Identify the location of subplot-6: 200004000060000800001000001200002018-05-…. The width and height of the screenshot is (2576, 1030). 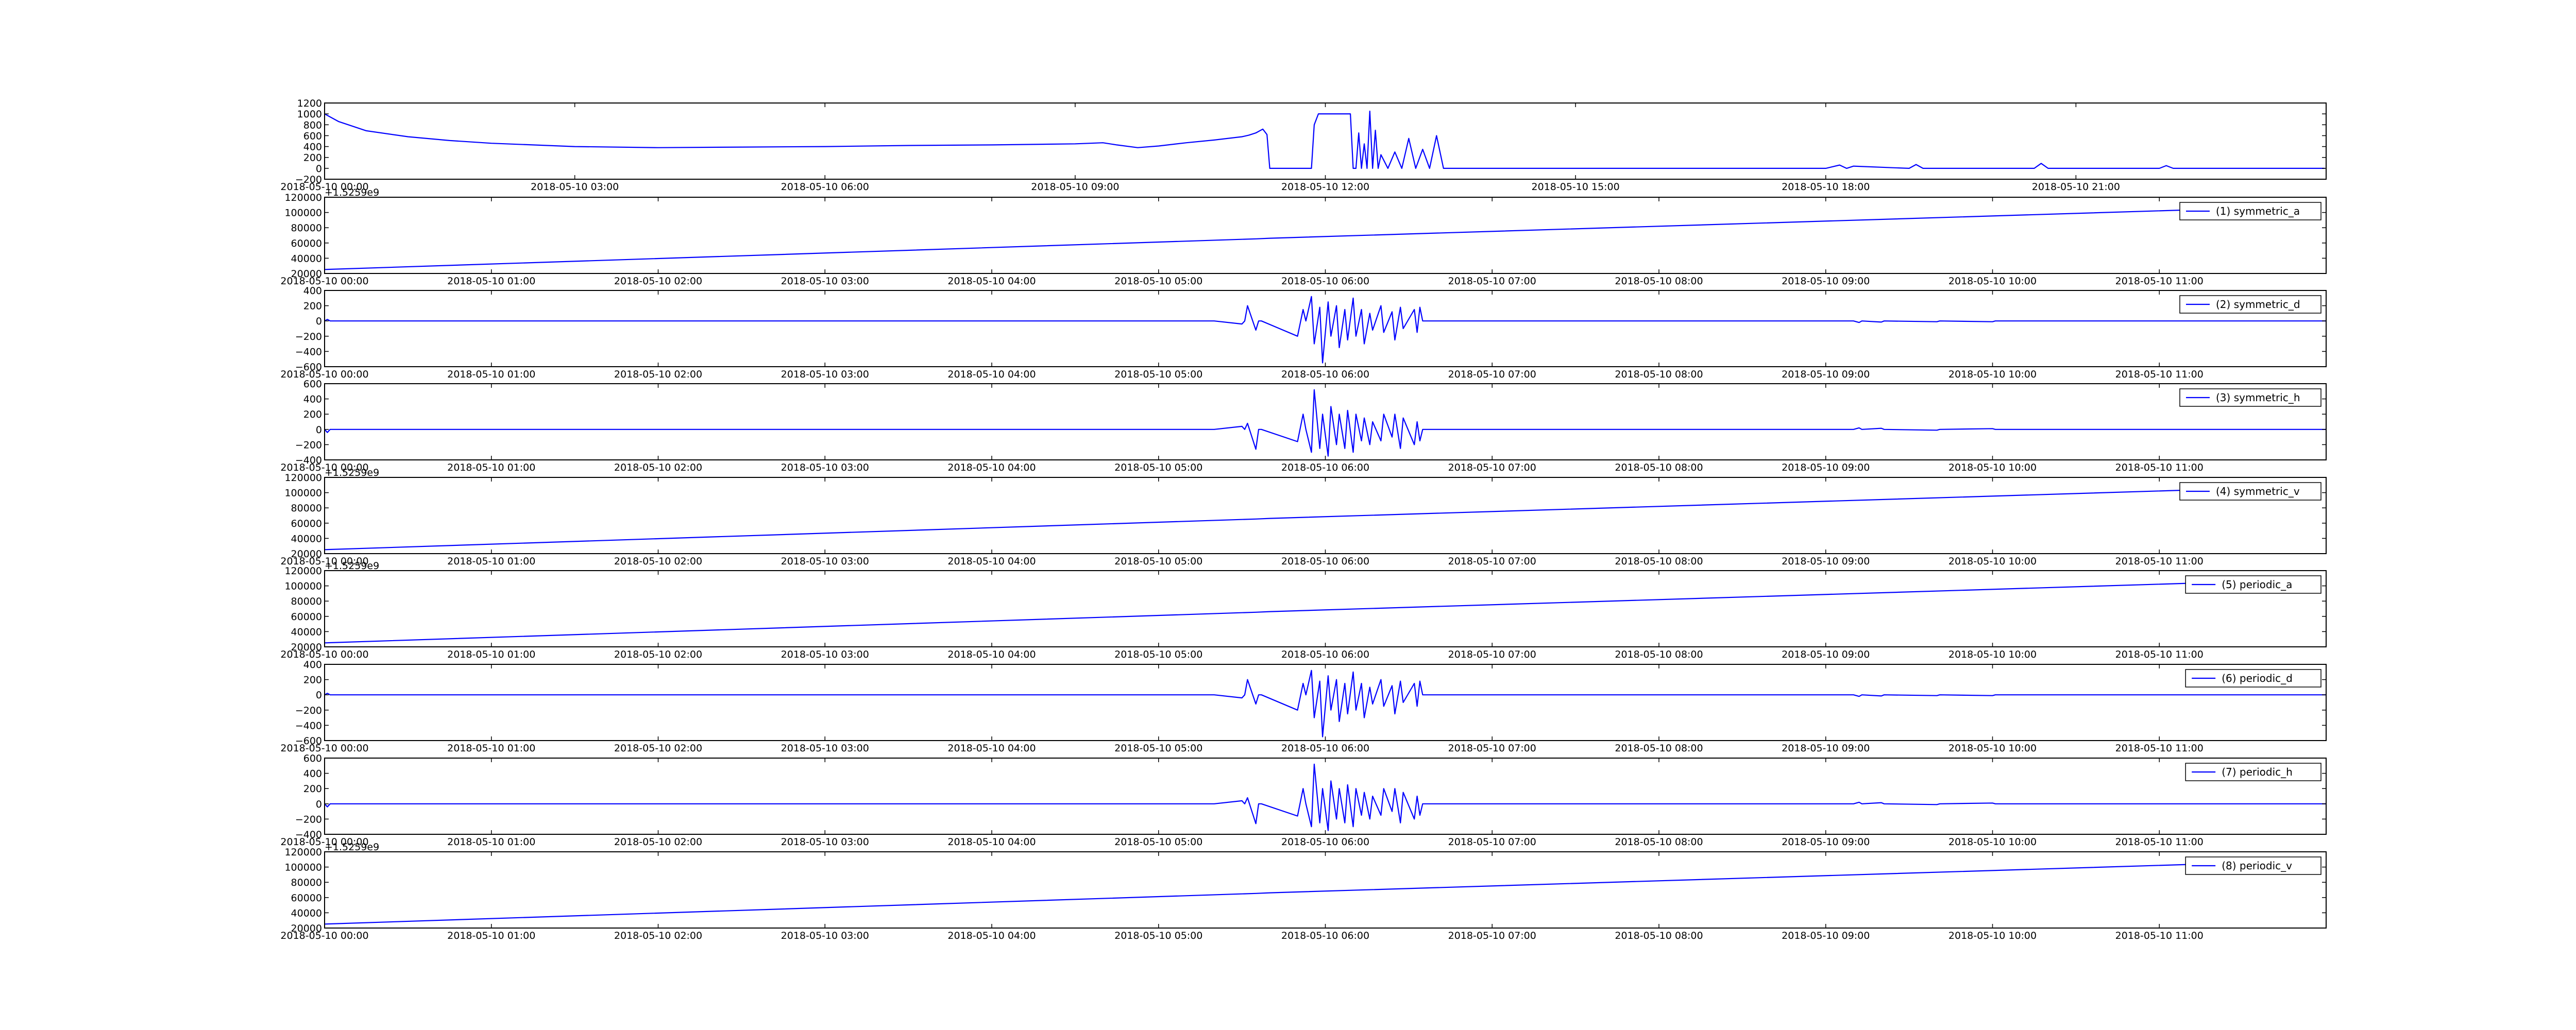
(1303, 610).